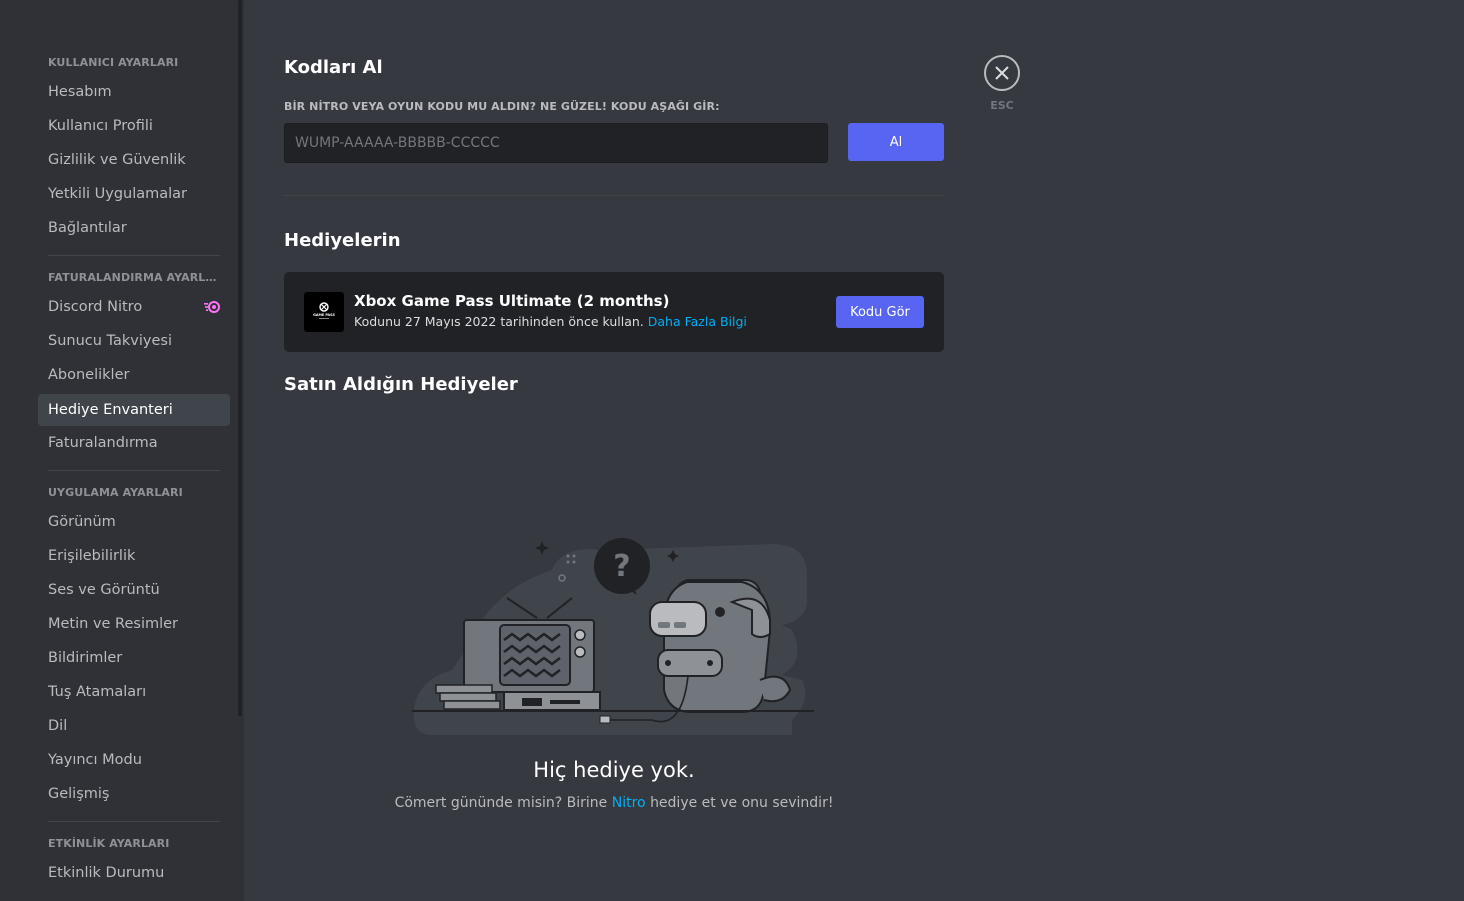 The image size is (1464, 901). I want to click on sidebar-item-notifications: Bildirimler, so click(134, 658).